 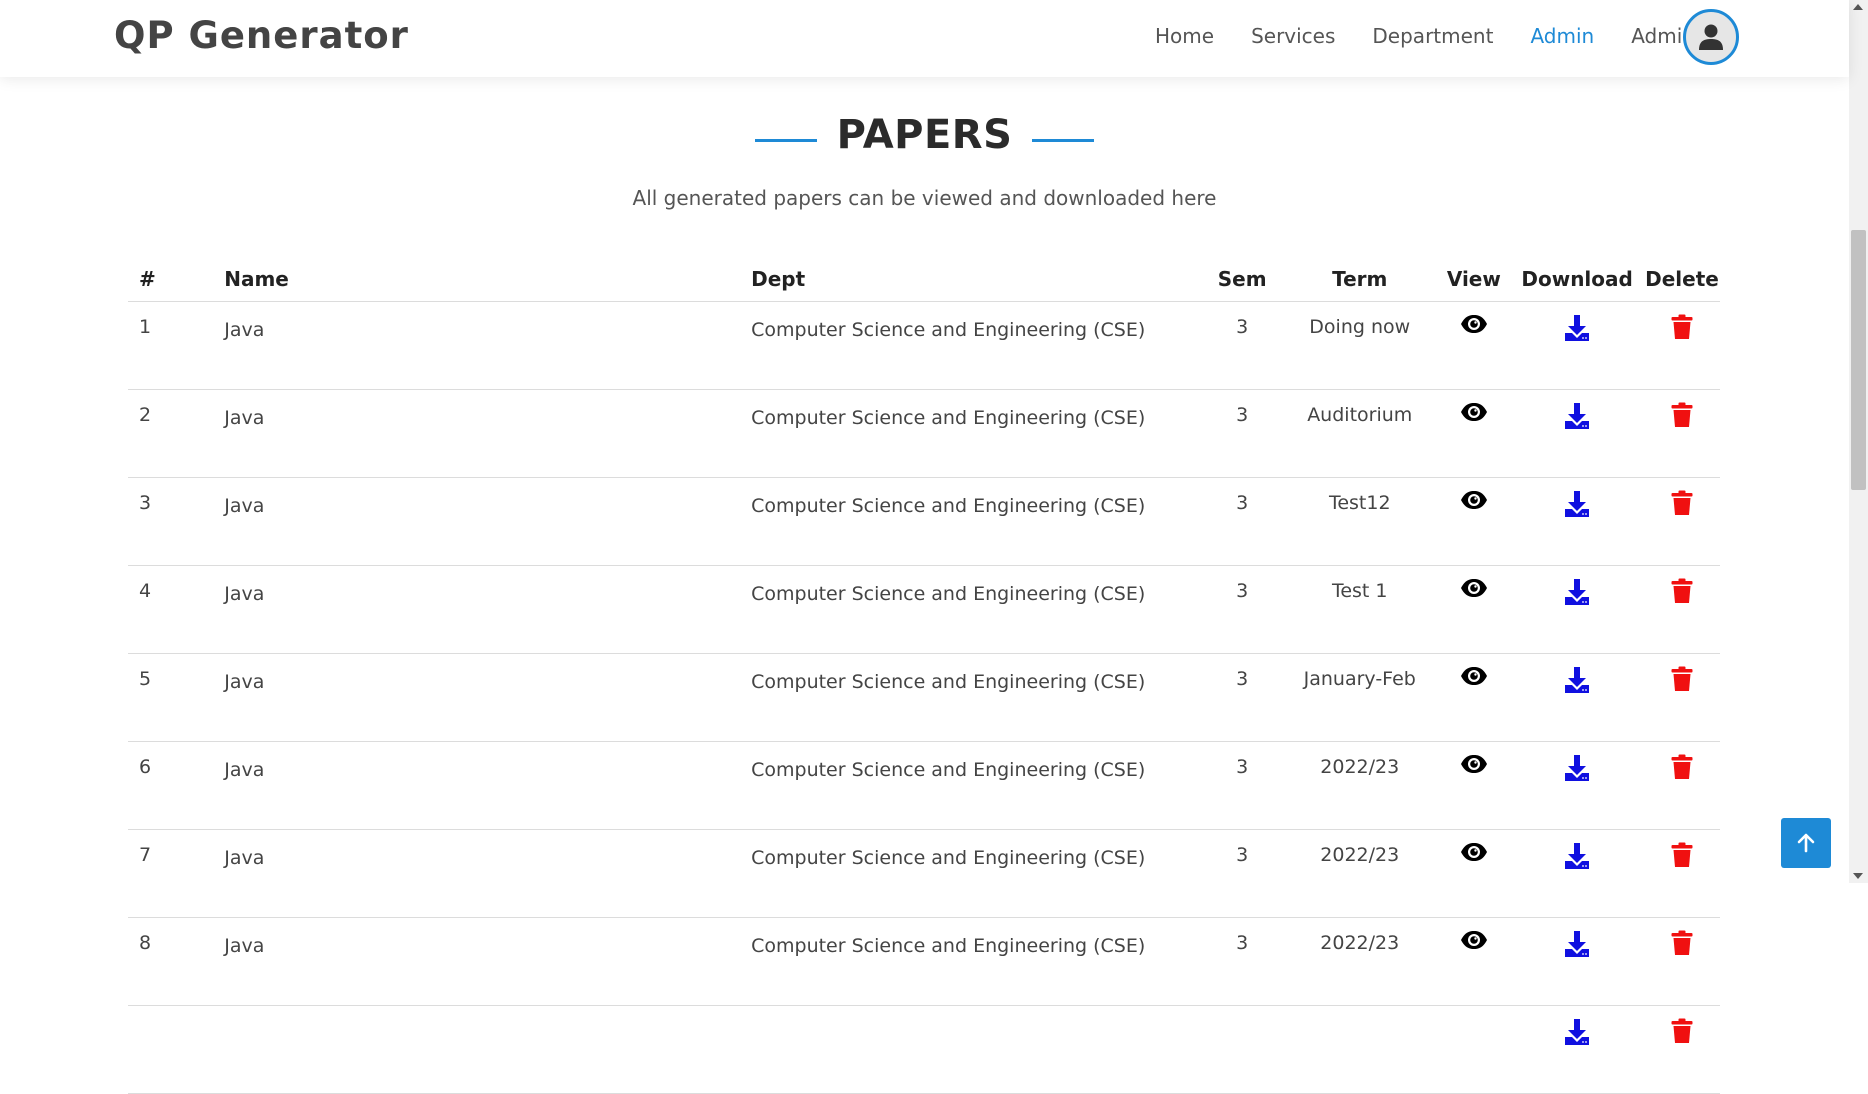 What do you see at coordinates (977, 1049) in the screenshot?
I see `cell-dept` at bounding box center [977, 1049].